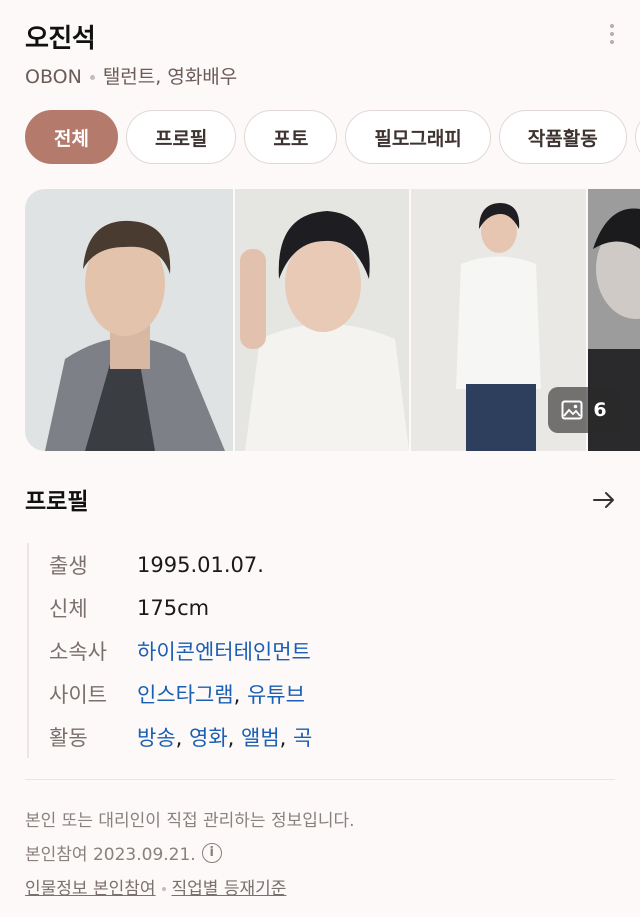  I want to click on participation-text: 본인참여 2023.09.21., so click(110, 855).